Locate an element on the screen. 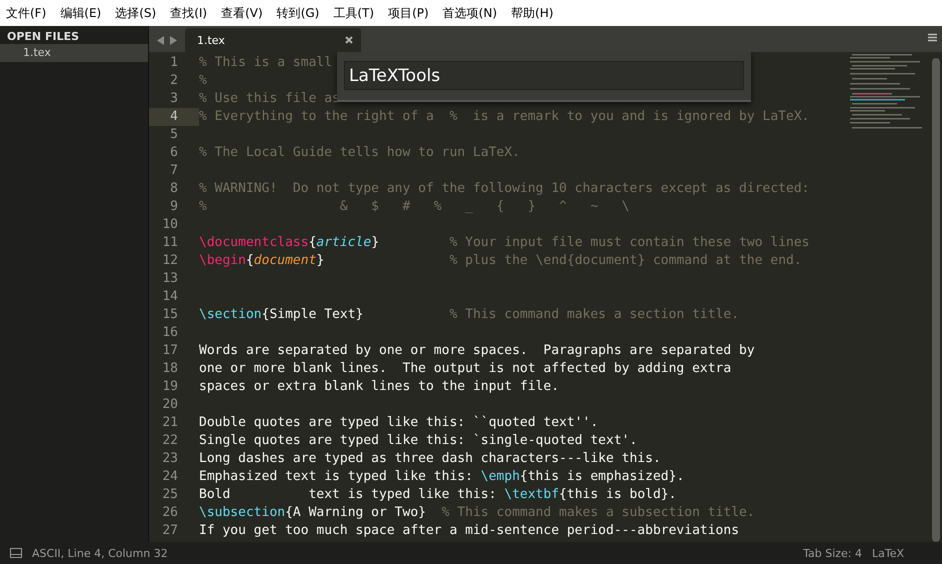 Image resolution: width=942 pixels, height=564 pixels. code-line: % WARNING! Do not type any of the following 10 characters except as directed: is located at coordinates (504, 189).